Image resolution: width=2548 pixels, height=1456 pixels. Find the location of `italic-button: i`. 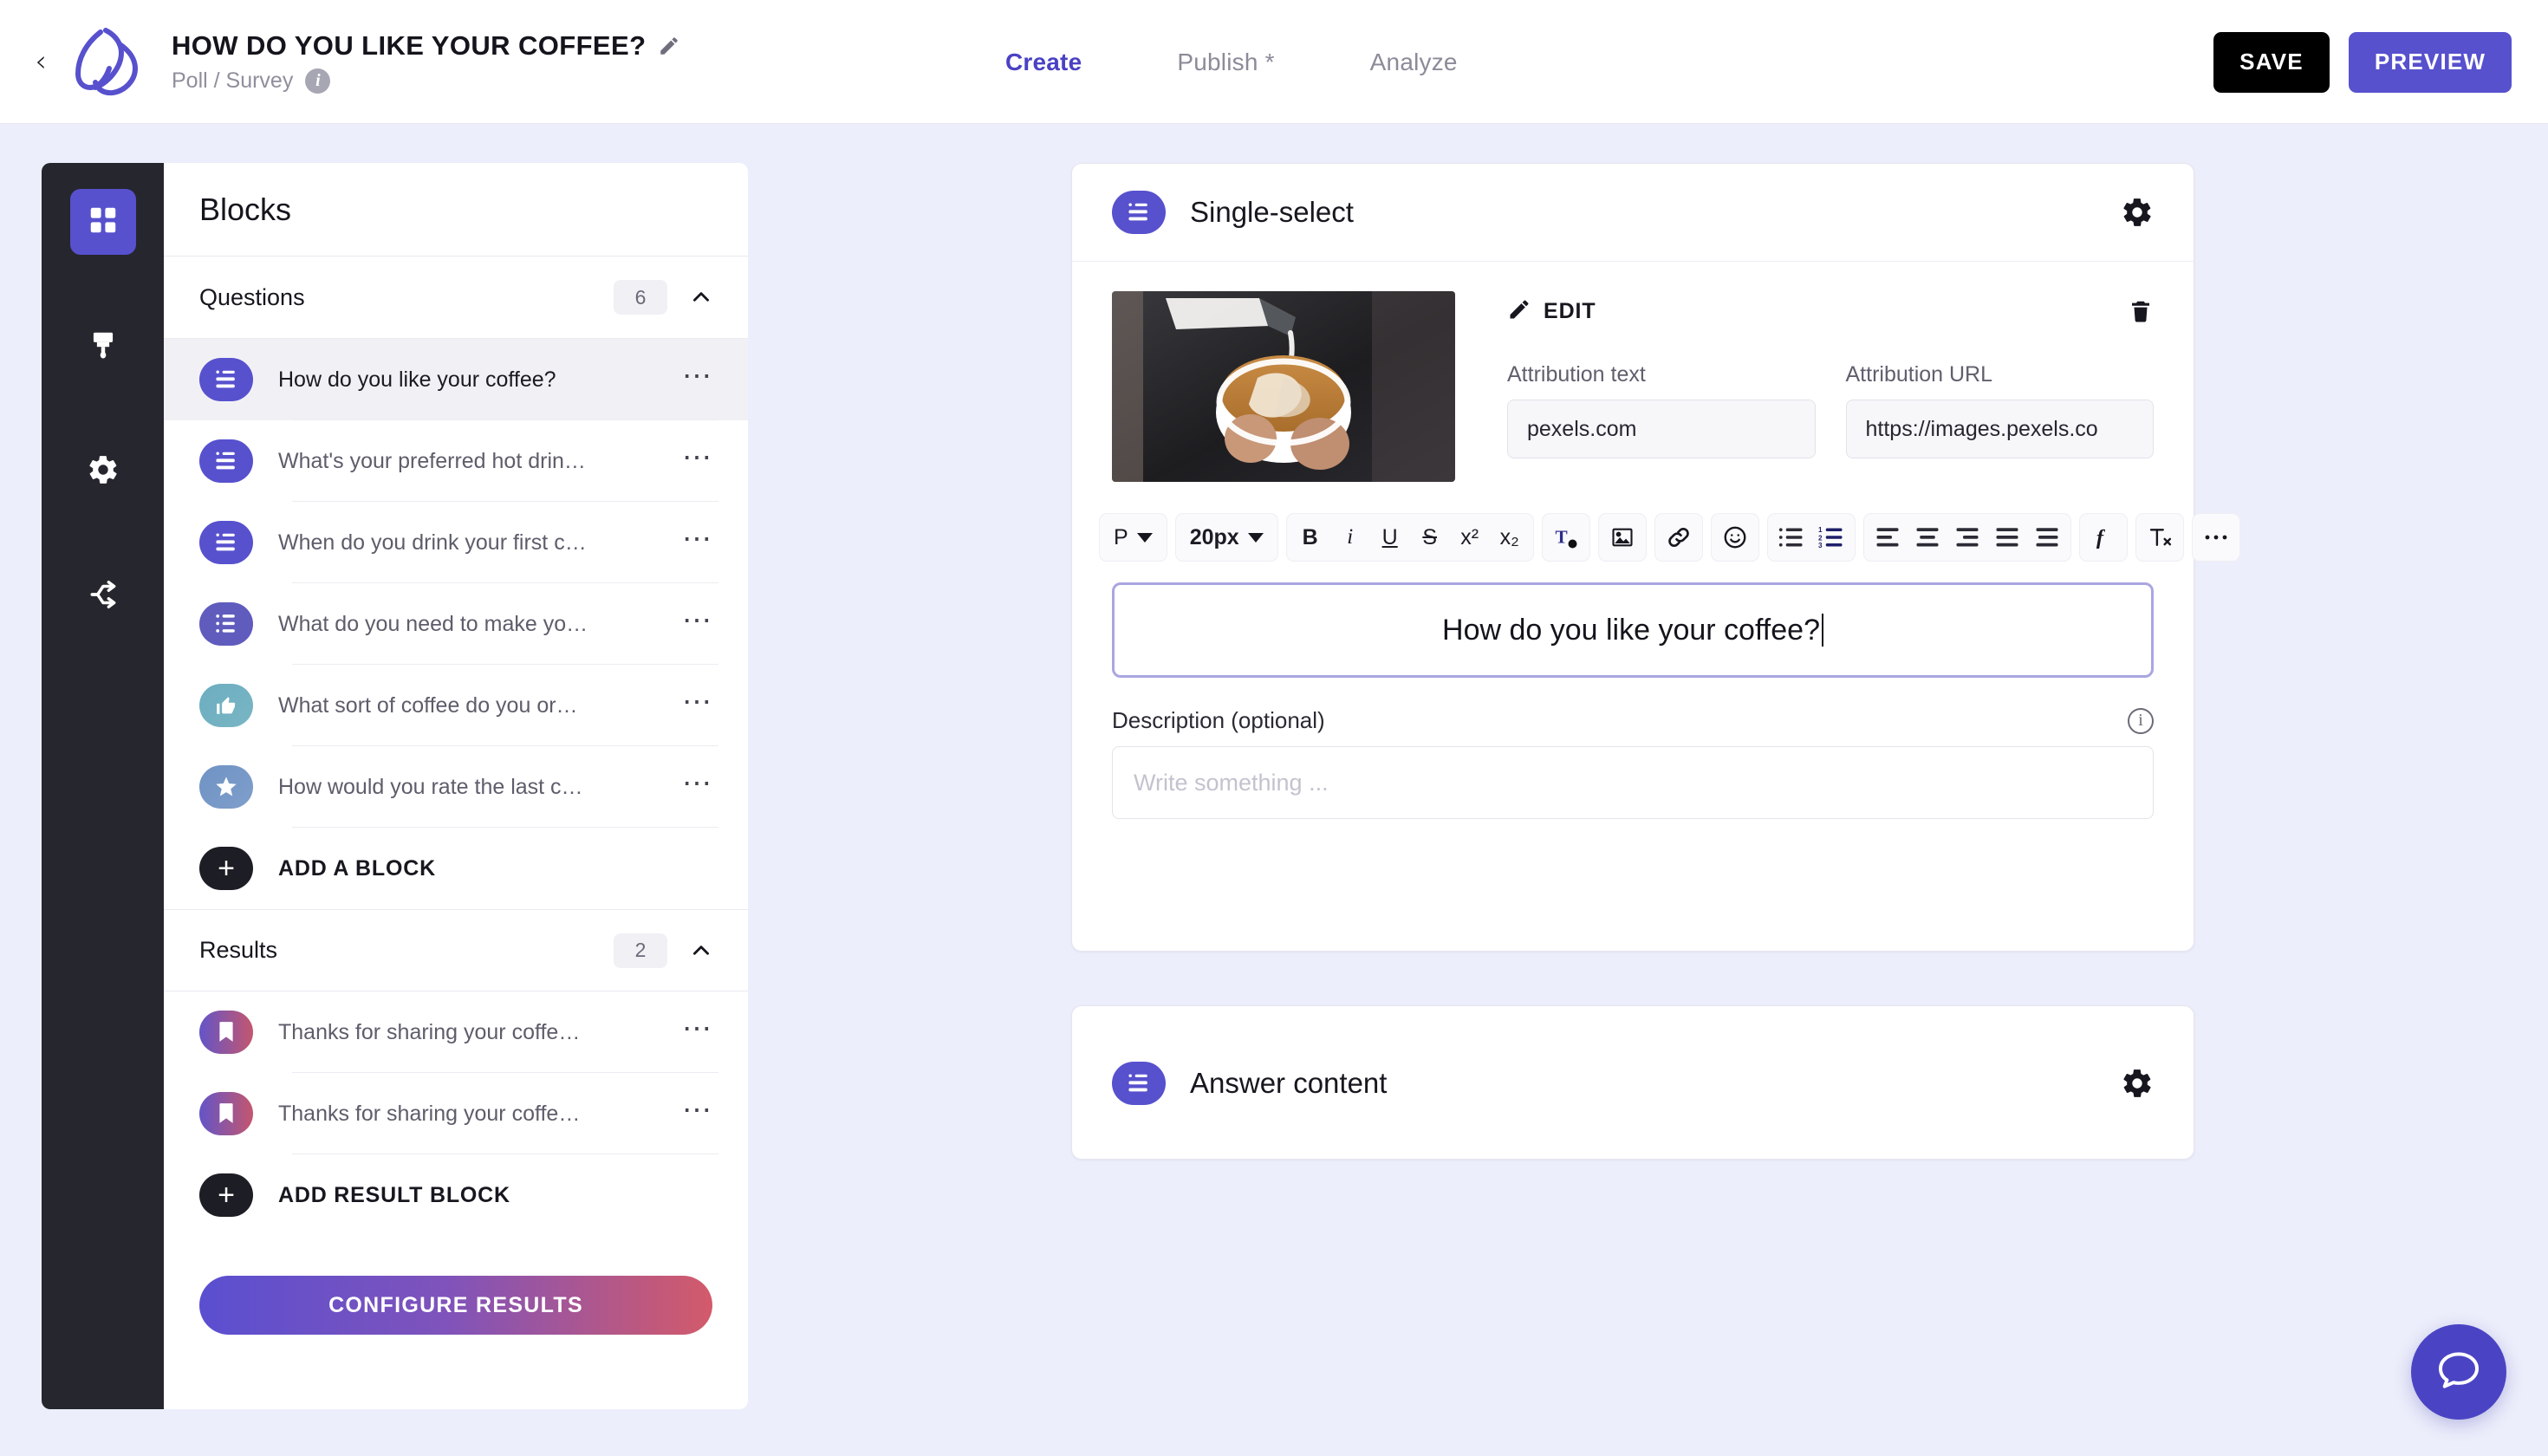

italic-button: i is located at coordinates (1350, 537).